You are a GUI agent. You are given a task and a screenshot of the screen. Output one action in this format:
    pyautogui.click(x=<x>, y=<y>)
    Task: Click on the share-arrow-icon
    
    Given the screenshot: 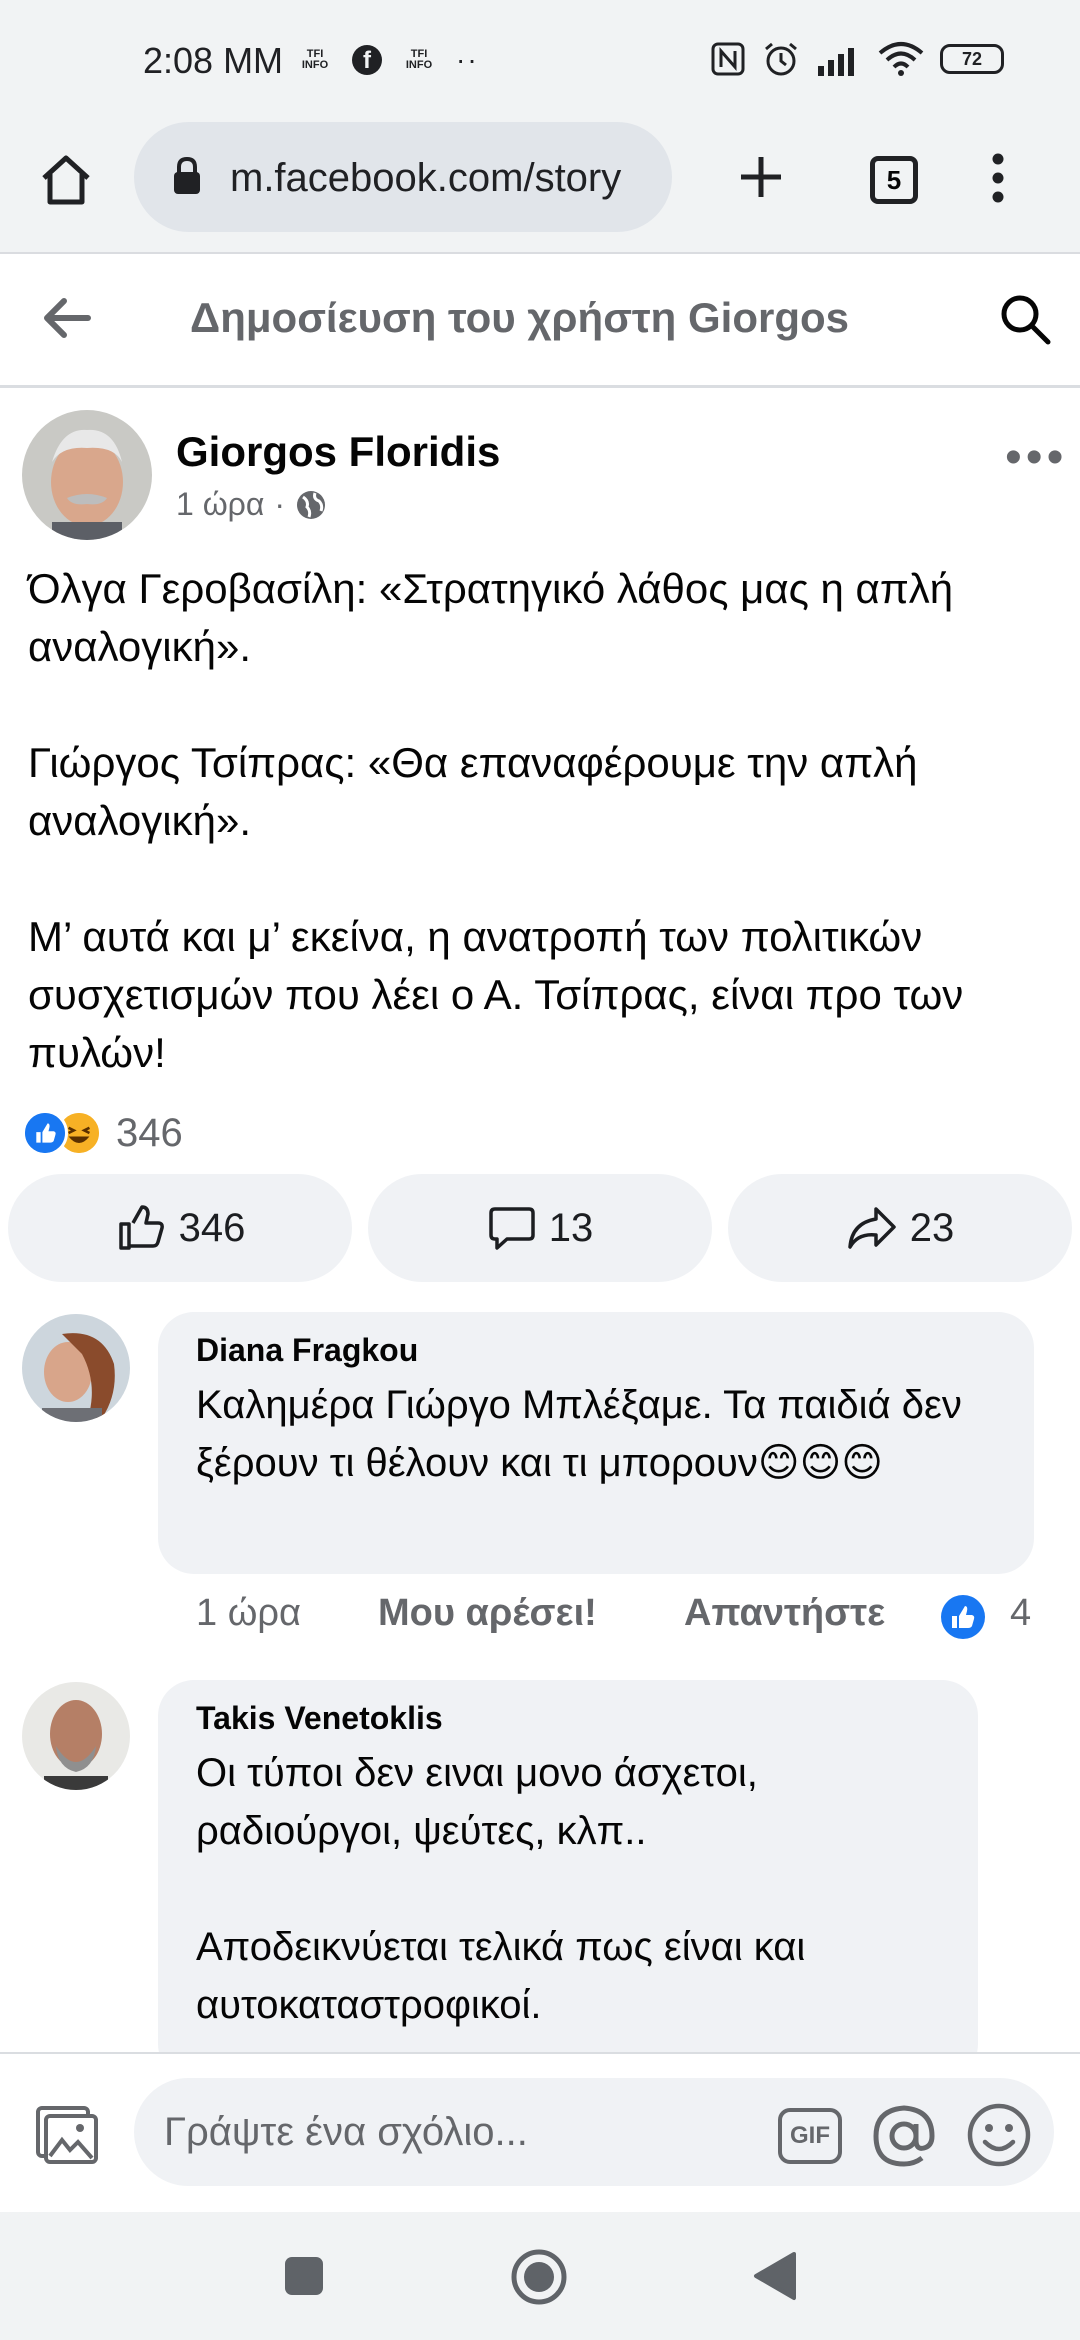 What is the action you would take?
    pyautogui.click(x=872, y=1228)
    